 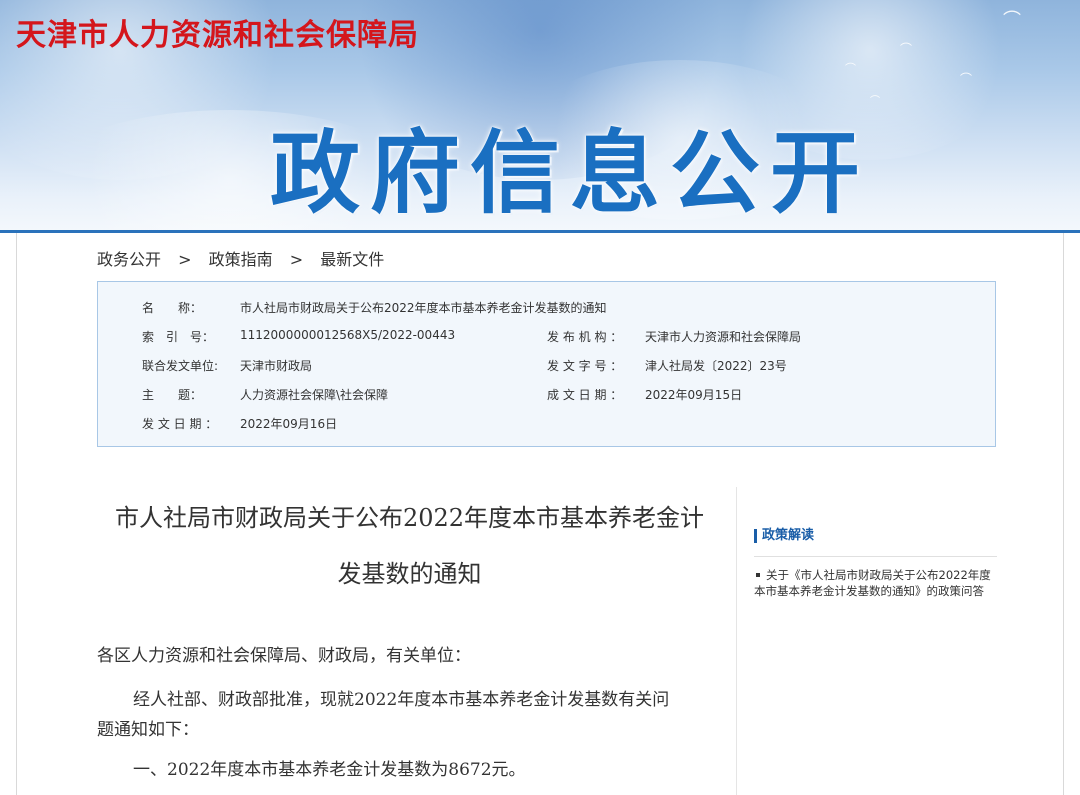 What do you see at coordinates (284, 656) in the screenshot?
I see `article-salutation: 各区人力资源和社会保障局、财政局，有关单位：` at bounding box center [284, 656].